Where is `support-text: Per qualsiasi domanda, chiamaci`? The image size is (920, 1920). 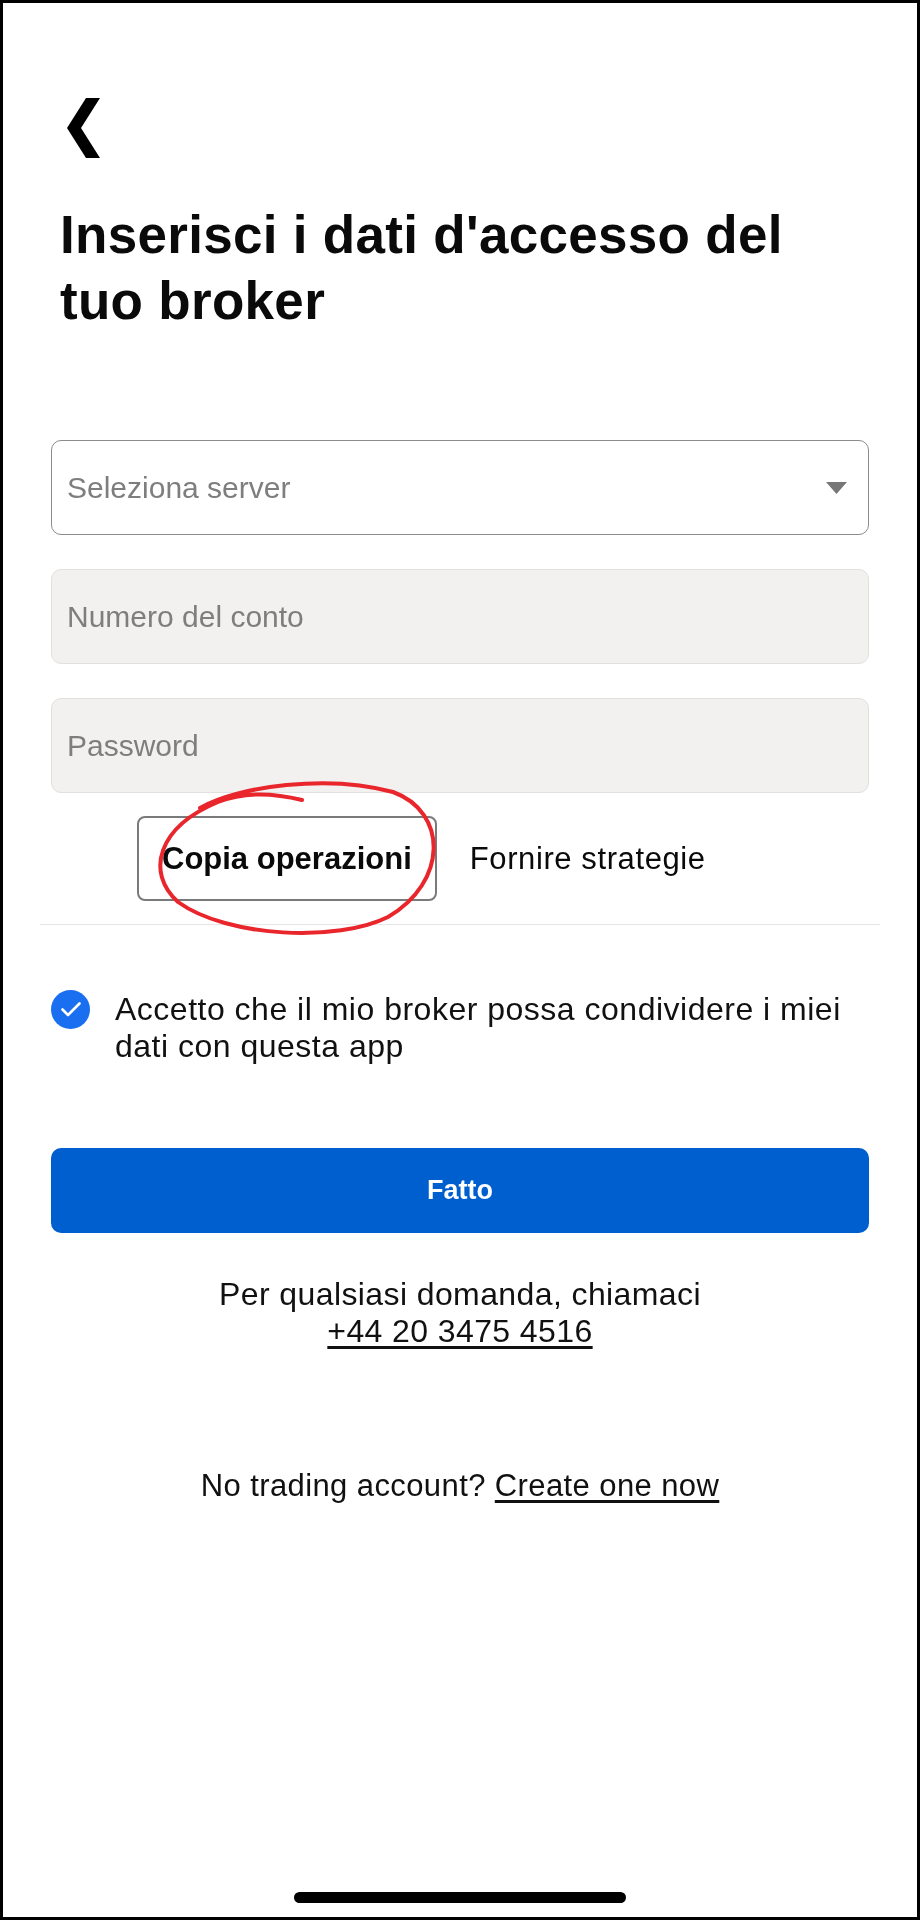
support-text: Per qualsiasi domanda, chiamaci is located at coordinates (460, 1294).